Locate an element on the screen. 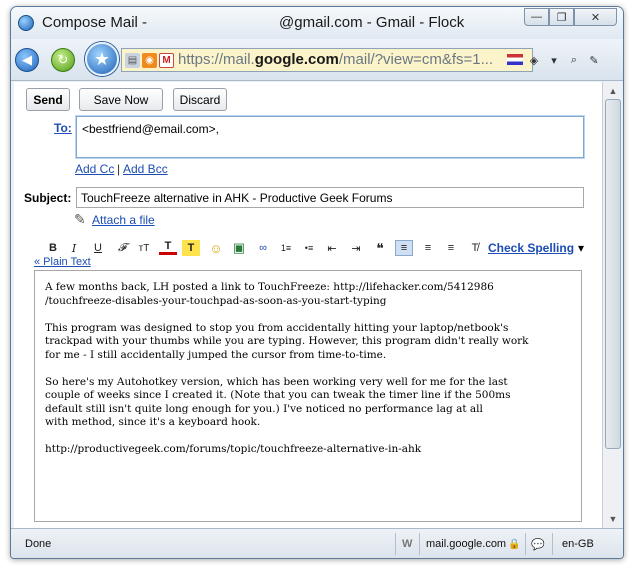  rss-icon: ◉ is located at coordinates (149, 60).